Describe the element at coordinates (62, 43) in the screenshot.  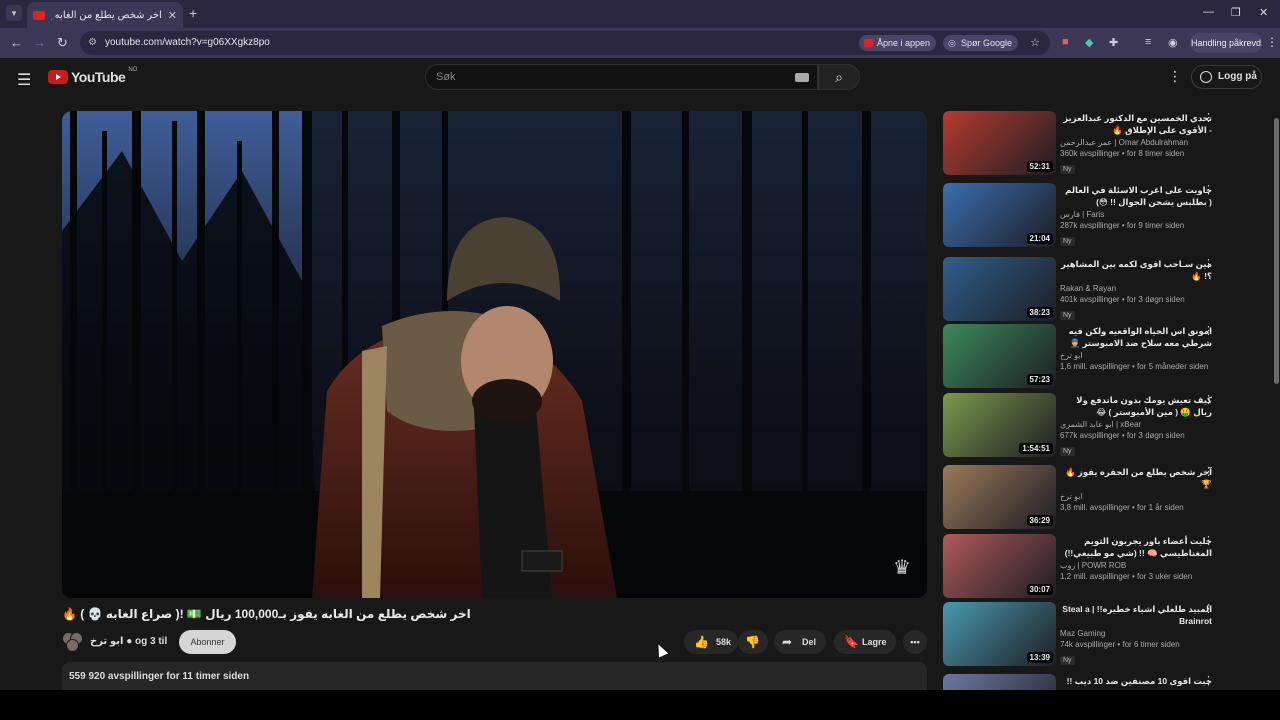
I see `reload-icon: ↻` at that location.